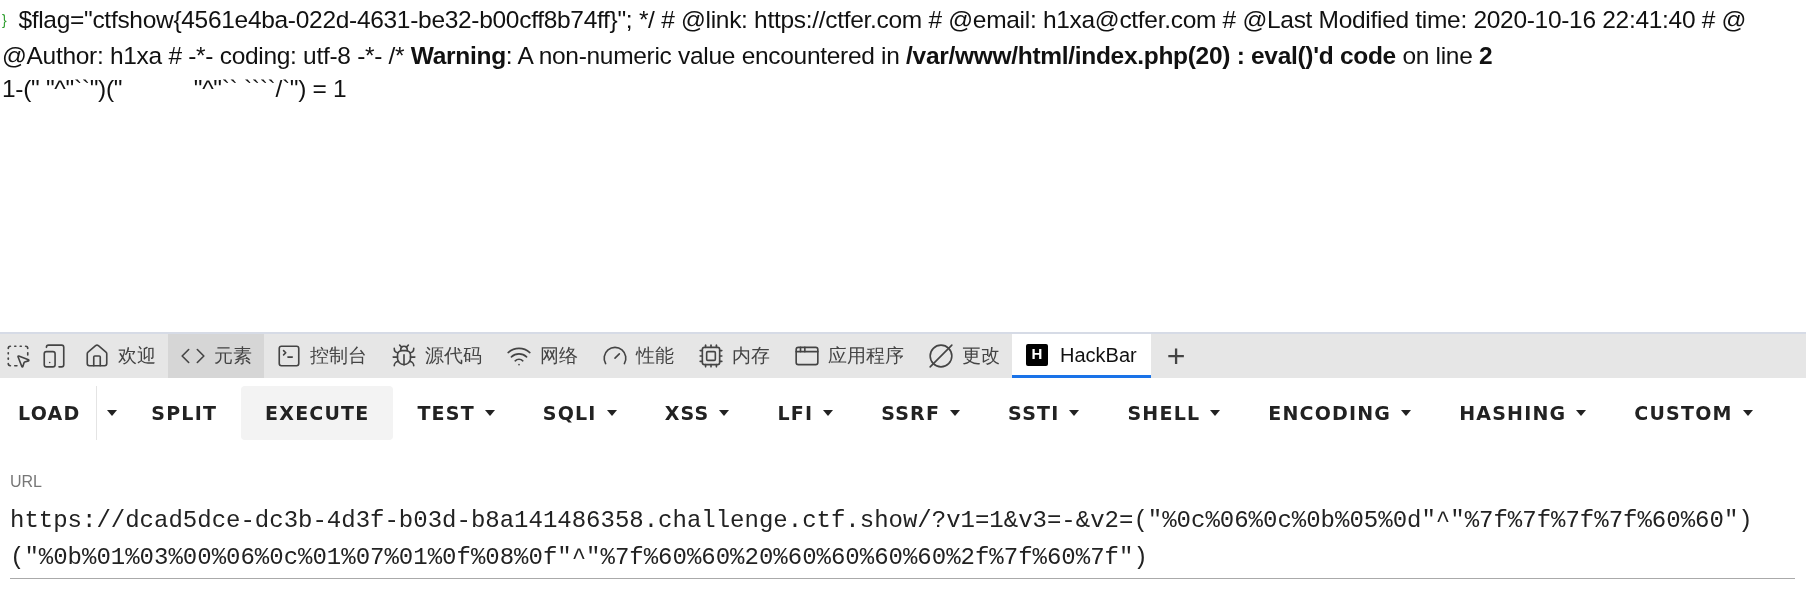 Image resolution: width=1806 pixels, height=599 pixels. I want to click on inspect-icon, so click(18, 356).